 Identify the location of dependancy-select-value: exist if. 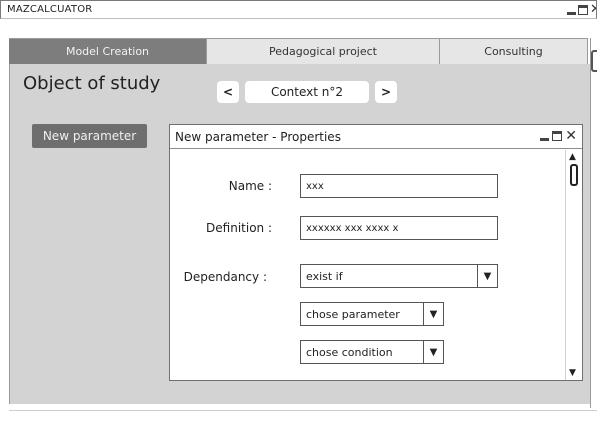
(324, 276).